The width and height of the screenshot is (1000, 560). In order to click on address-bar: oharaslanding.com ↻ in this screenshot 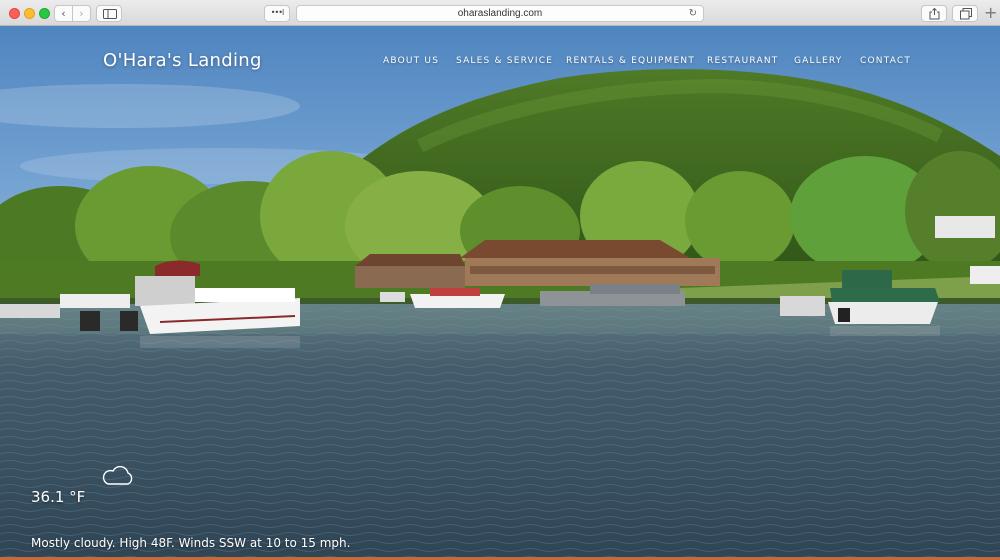, I will do `click(500, 13)`.